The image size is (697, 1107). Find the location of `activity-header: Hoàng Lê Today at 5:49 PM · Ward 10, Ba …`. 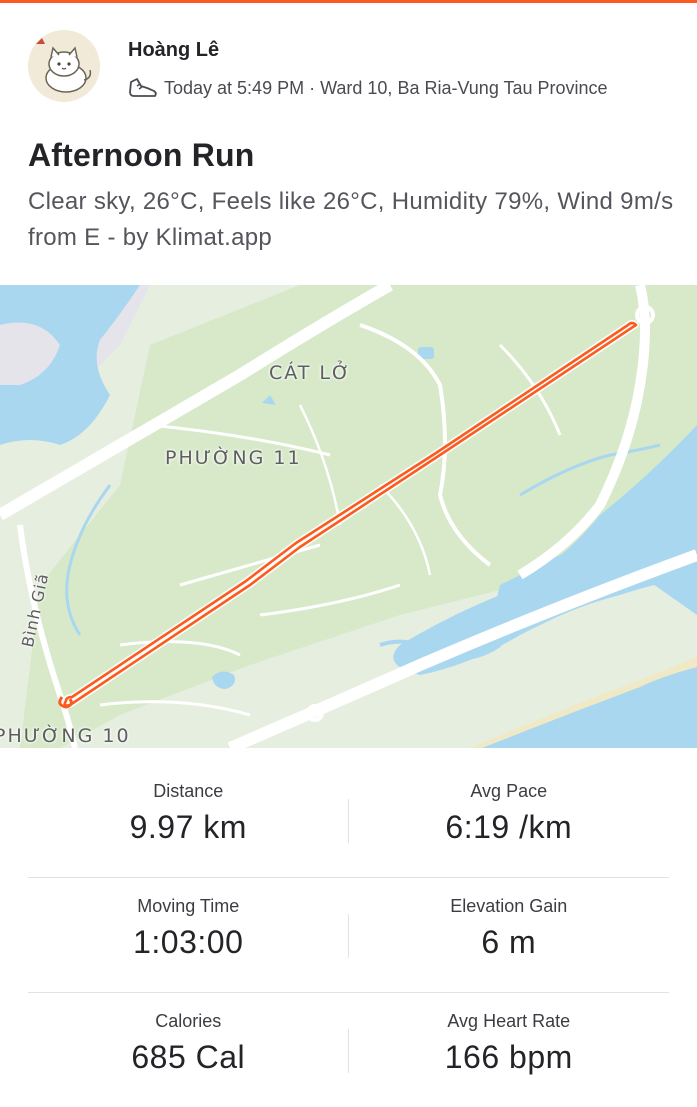

activity-header: Hoàng Lê Today at 5:49 PM · Ward 10, Ba … is located at coordinates (348, 65).